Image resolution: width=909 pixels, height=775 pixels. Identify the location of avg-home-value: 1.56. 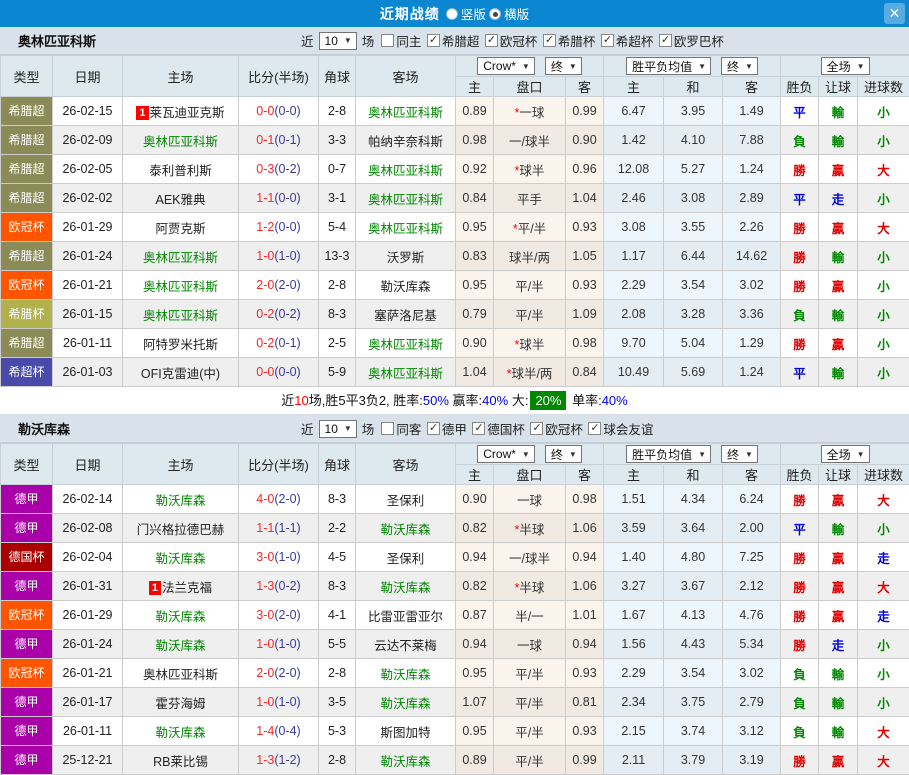
(634, 644).